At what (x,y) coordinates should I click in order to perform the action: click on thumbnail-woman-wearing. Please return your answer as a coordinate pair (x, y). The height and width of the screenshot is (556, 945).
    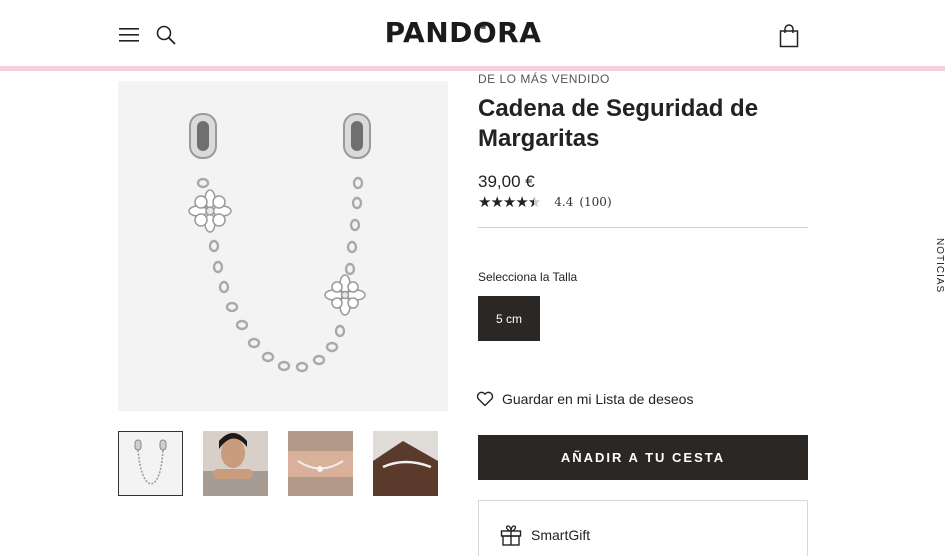
    Looking at the image, I should click on (235, 463).